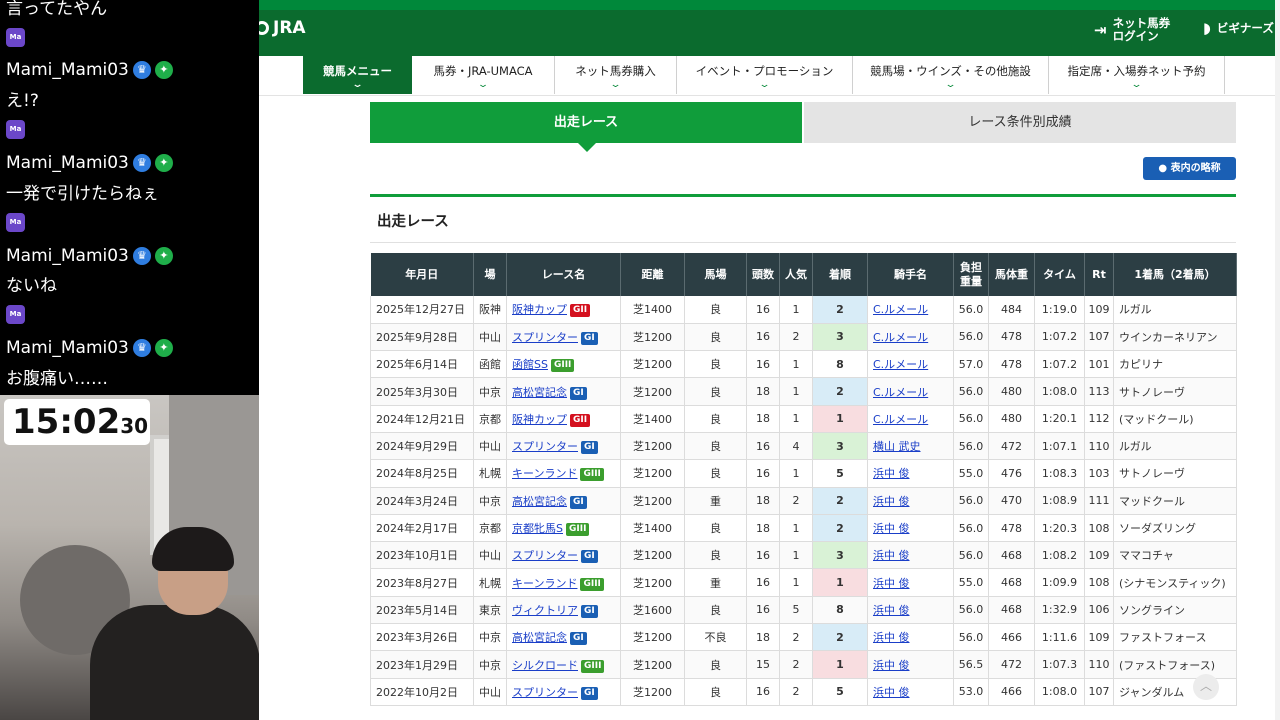 This screenshot has height=720, width=1280. I want to click on time-cell: 1:07.2, so click(1059, 337).